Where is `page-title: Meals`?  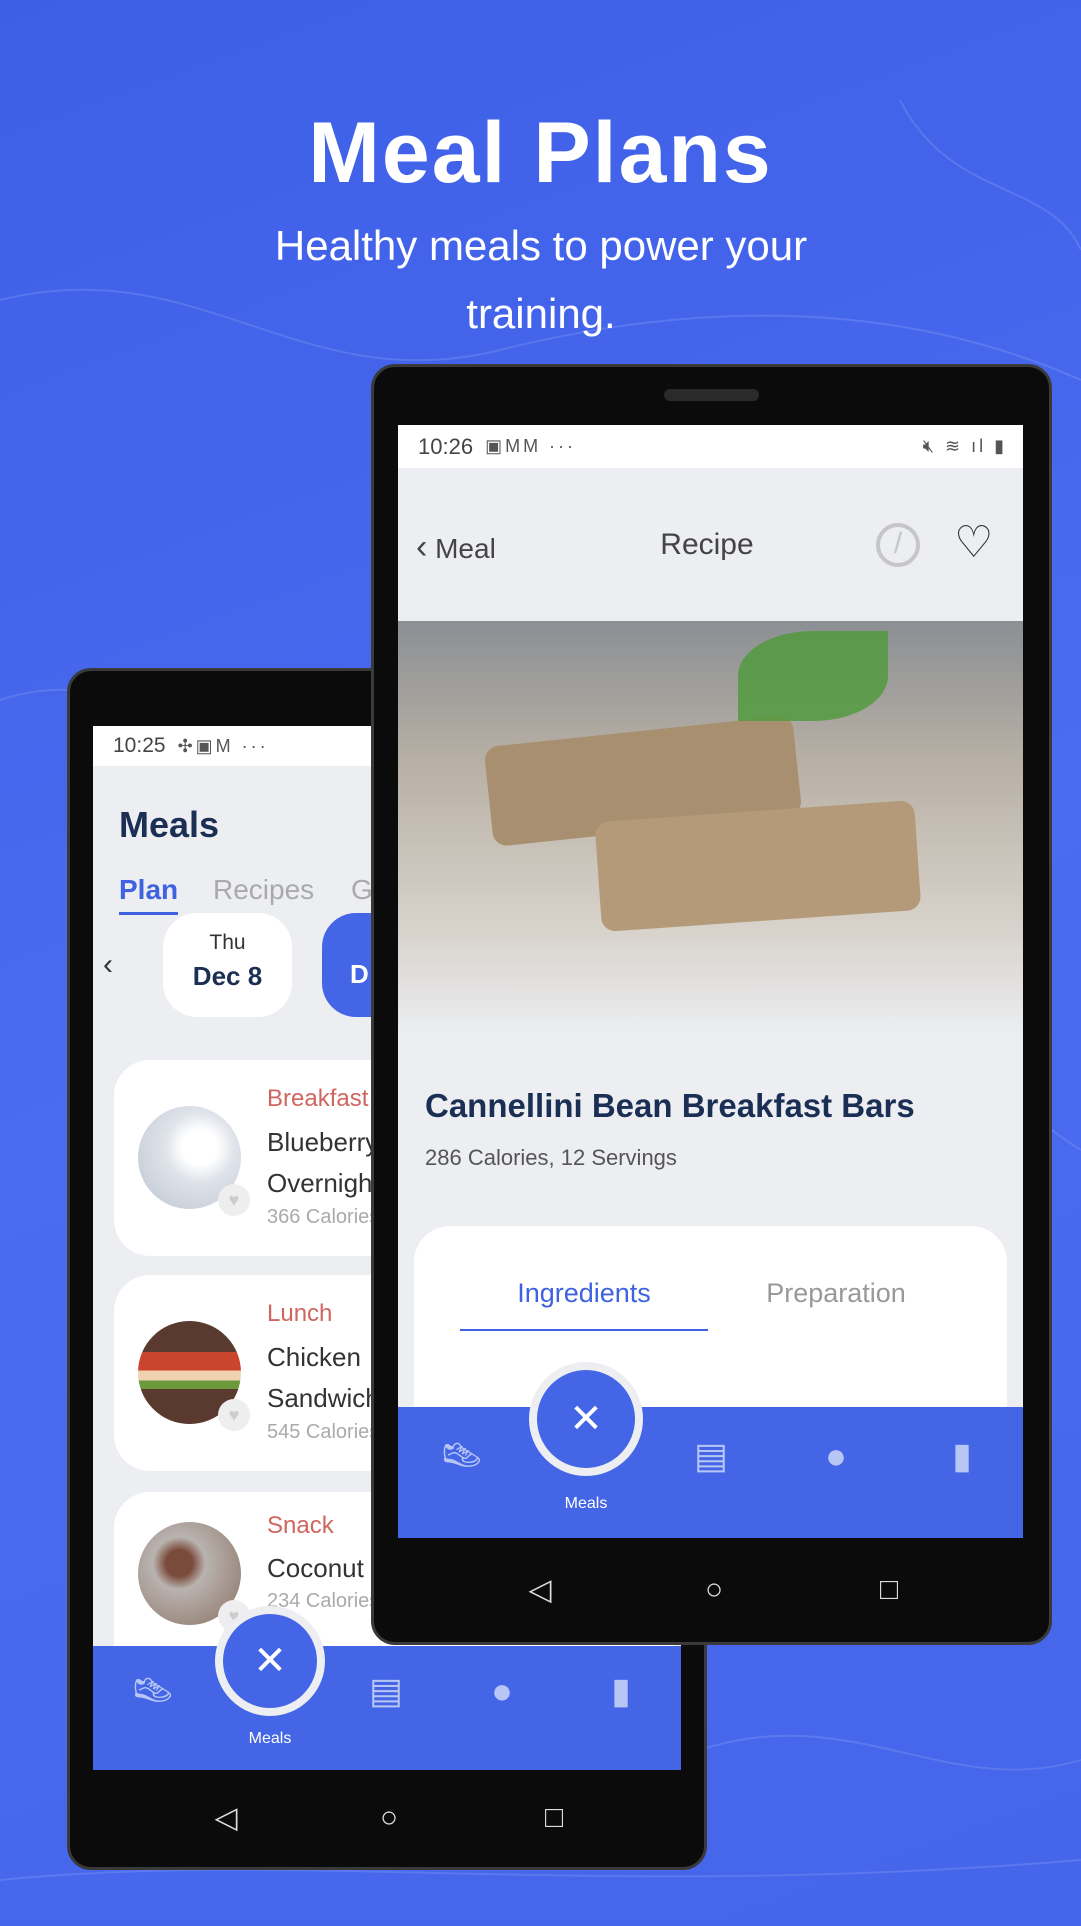 page-title: Meals is located at coordinates (169, 824).